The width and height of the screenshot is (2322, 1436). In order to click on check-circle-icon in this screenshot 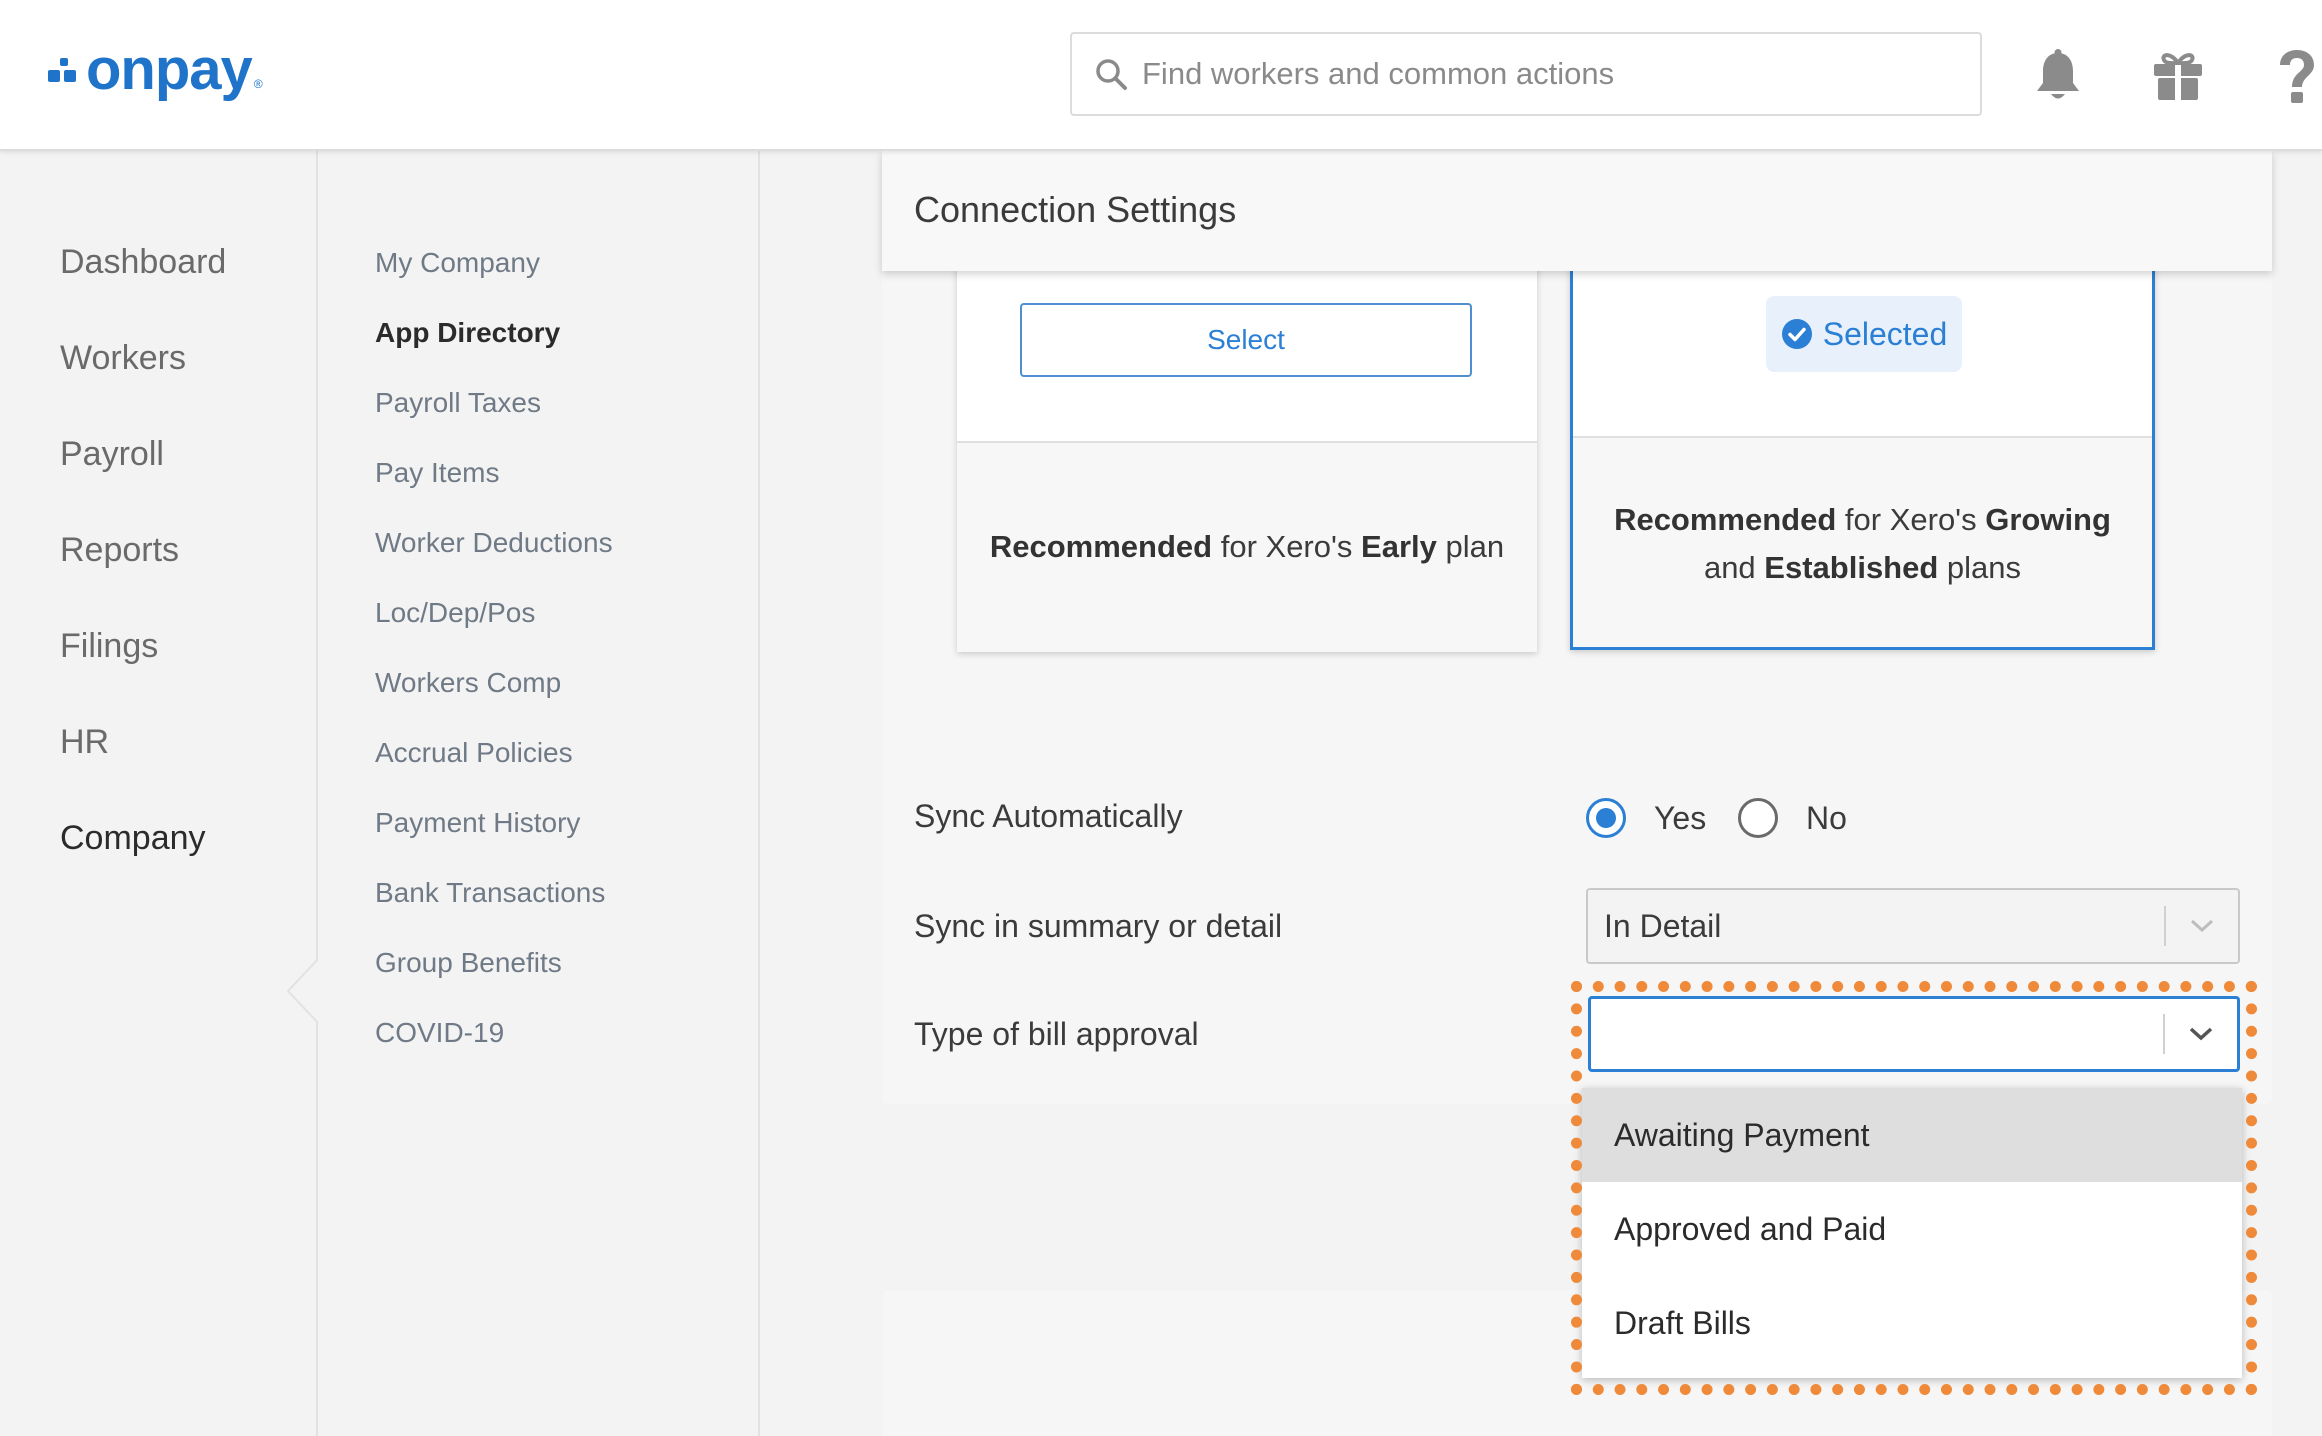, I will do `click(1796, 334)`.